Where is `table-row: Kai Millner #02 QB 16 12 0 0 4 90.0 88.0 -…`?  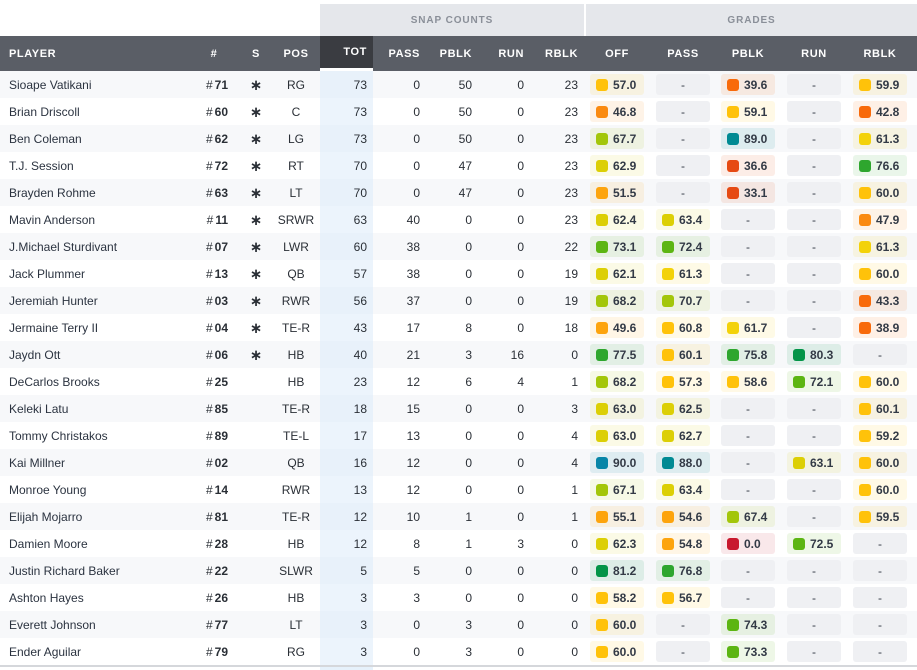 table-row: Kai Millner #02 QB 16 12 0 0 4 90.0 88.0 -… is located at coordinates (458, 462).